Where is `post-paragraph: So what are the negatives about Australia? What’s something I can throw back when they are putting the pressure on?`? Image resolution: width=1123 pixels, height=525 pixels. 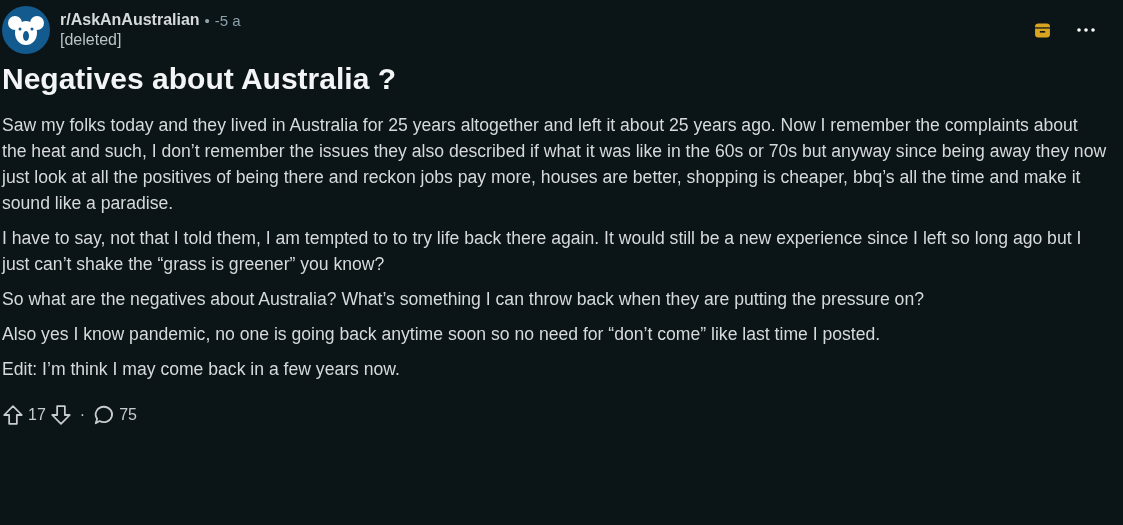
post-paragraph: So what are the negatives about Australia? What’s something I can throw back when they are putting the pressure on? is located at coordinates (463, 299).